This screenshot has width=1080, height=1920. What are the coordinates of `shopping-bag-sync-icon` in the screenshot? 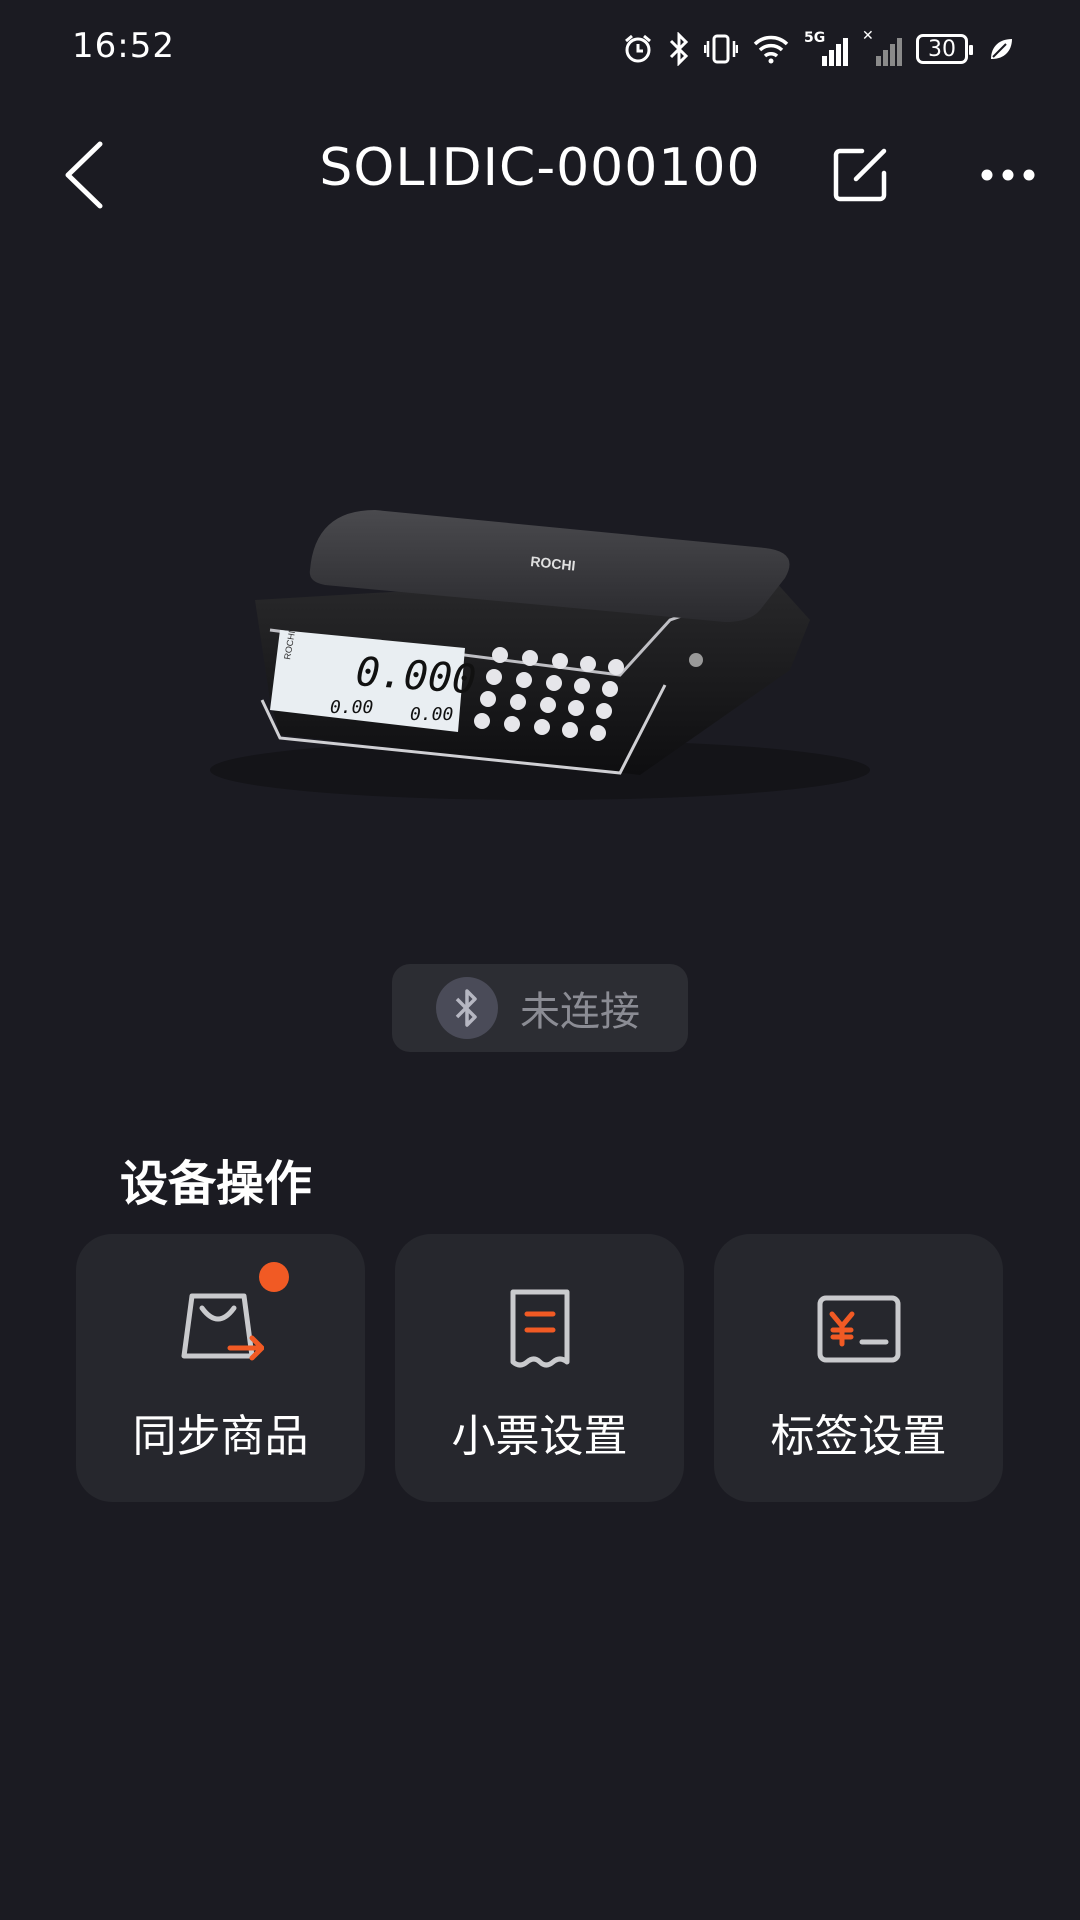 It's located at (222, 1327).